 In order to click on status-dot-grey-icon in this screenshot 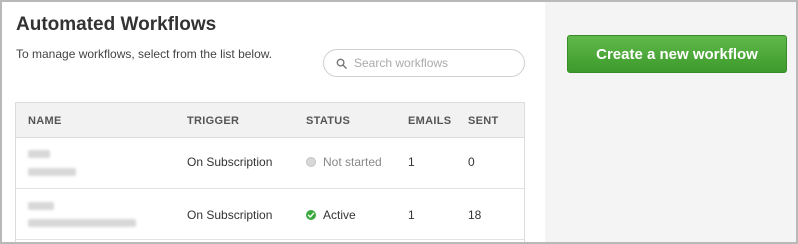, I will do `click(311, 162)`.